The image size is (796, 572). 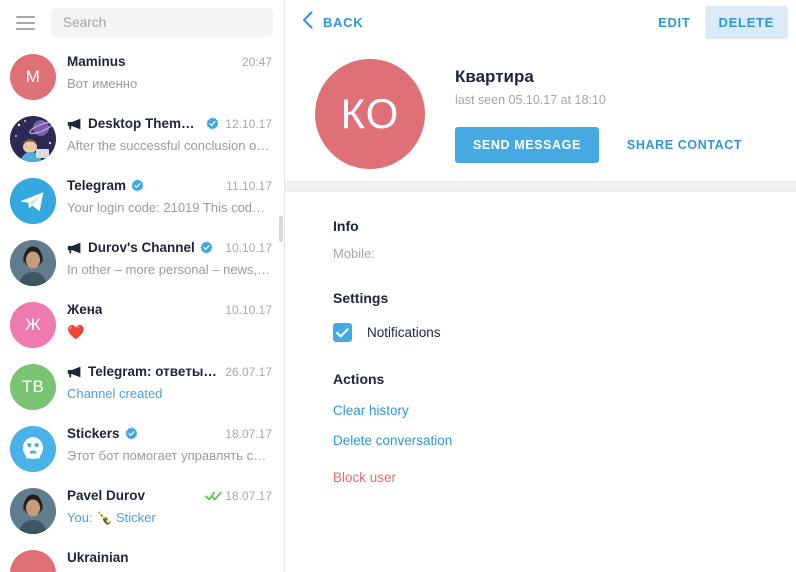 I want to click on chat-item-meta: 20:47, so click(x=254, y=62).